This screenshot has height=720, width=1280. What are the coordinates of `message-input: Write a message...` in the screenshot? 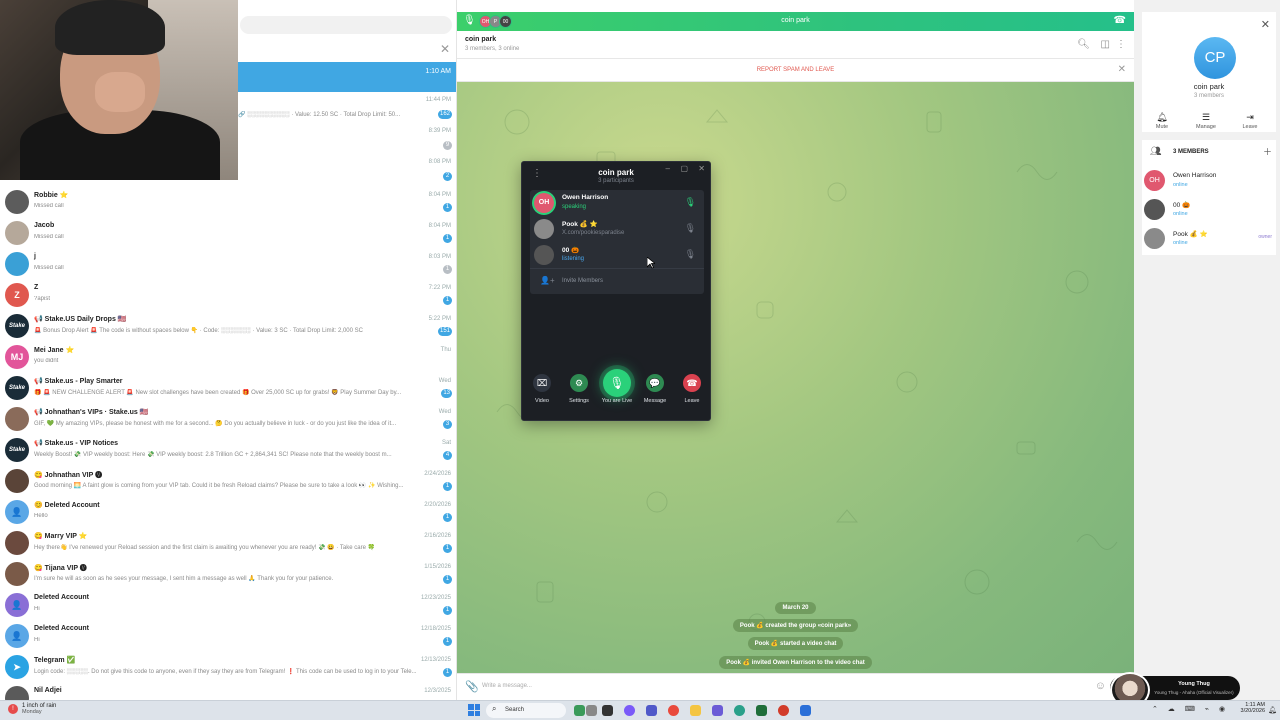 It's located at (507, 686).